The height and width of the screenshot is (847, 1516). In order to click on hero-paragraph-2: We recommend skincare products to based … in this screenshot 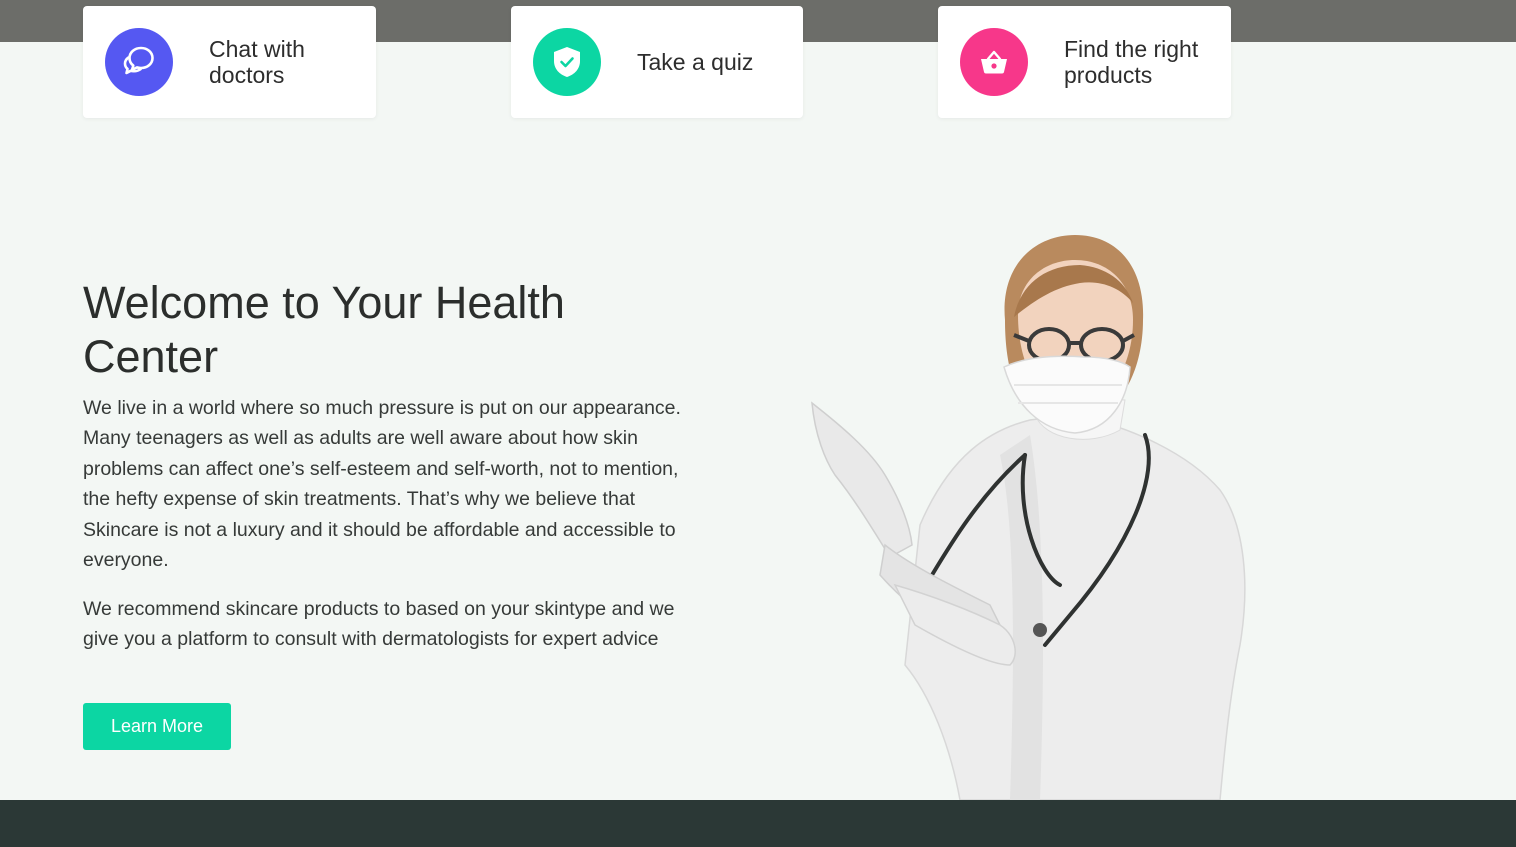, I will do `click(379, 624)`.